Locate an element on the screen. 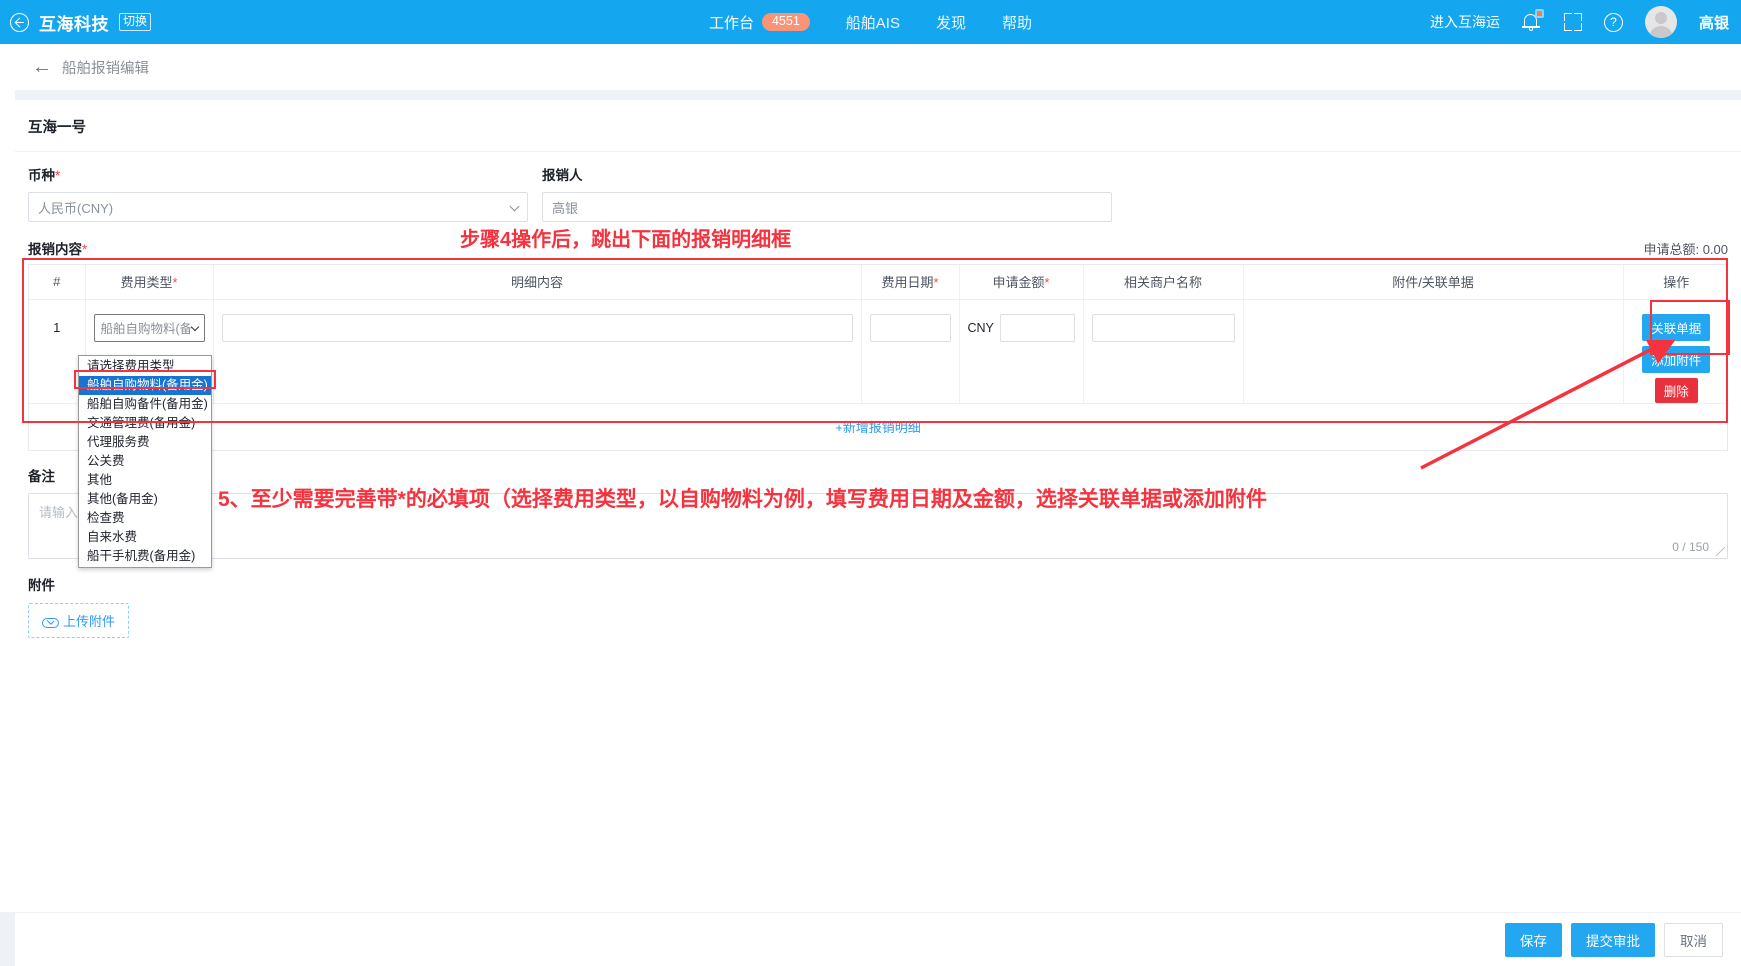 The width and height of the screenshot is (1741, 966). currency-select: 人民币(CNY) is located at coordinates (278, 207).